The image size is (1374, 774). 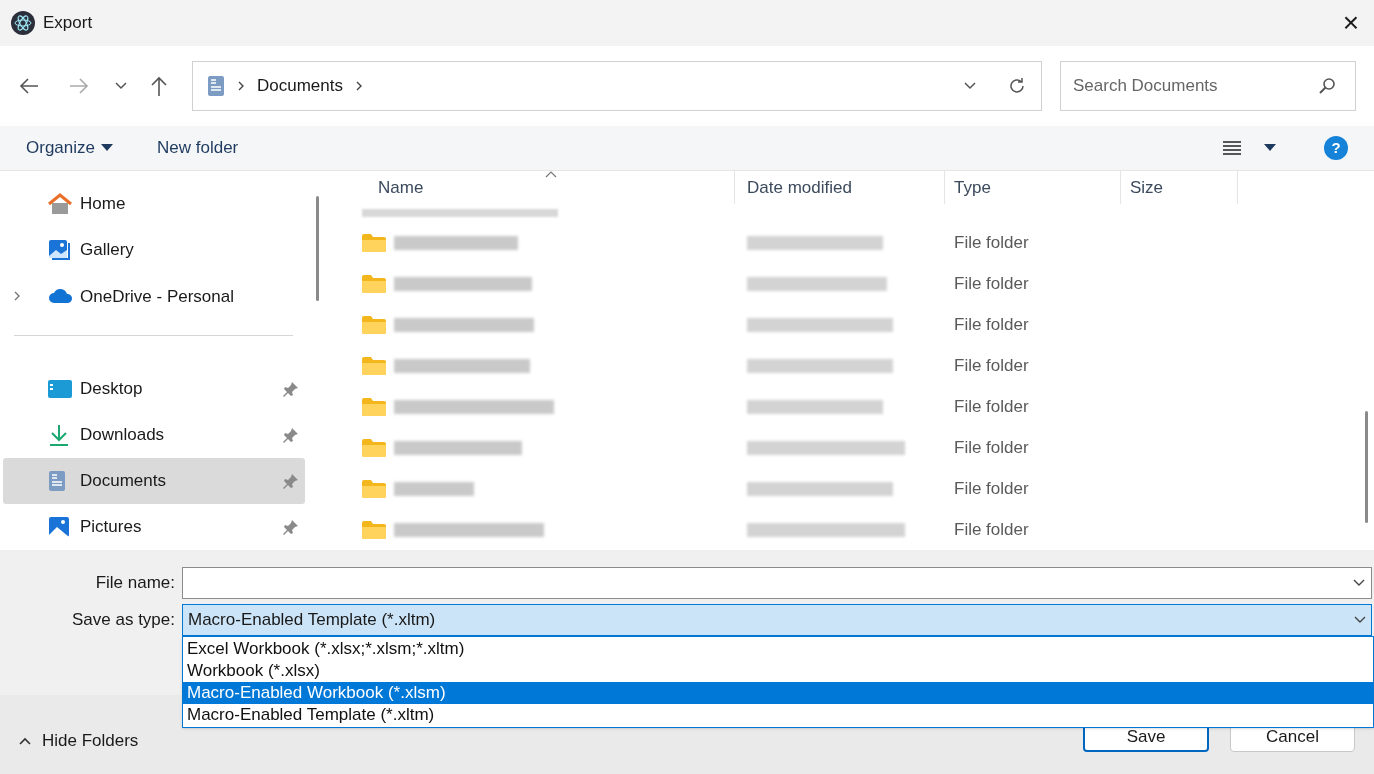 I want to click on close-button: ×, so click(x=1350, y=23).